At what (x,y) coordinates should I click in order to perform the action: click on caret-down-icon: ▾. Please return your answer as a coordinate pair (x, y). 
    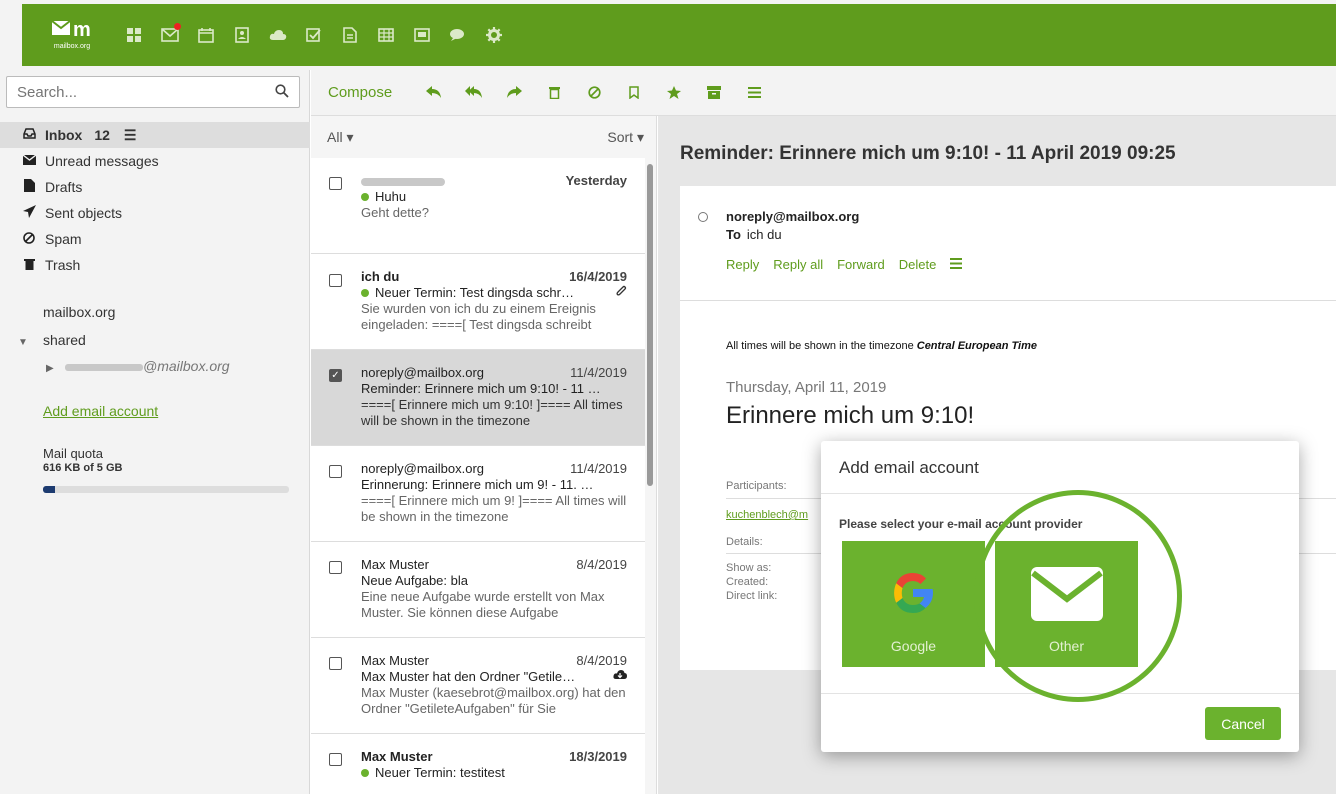
    Looking at the image, I should click on (350, 136).